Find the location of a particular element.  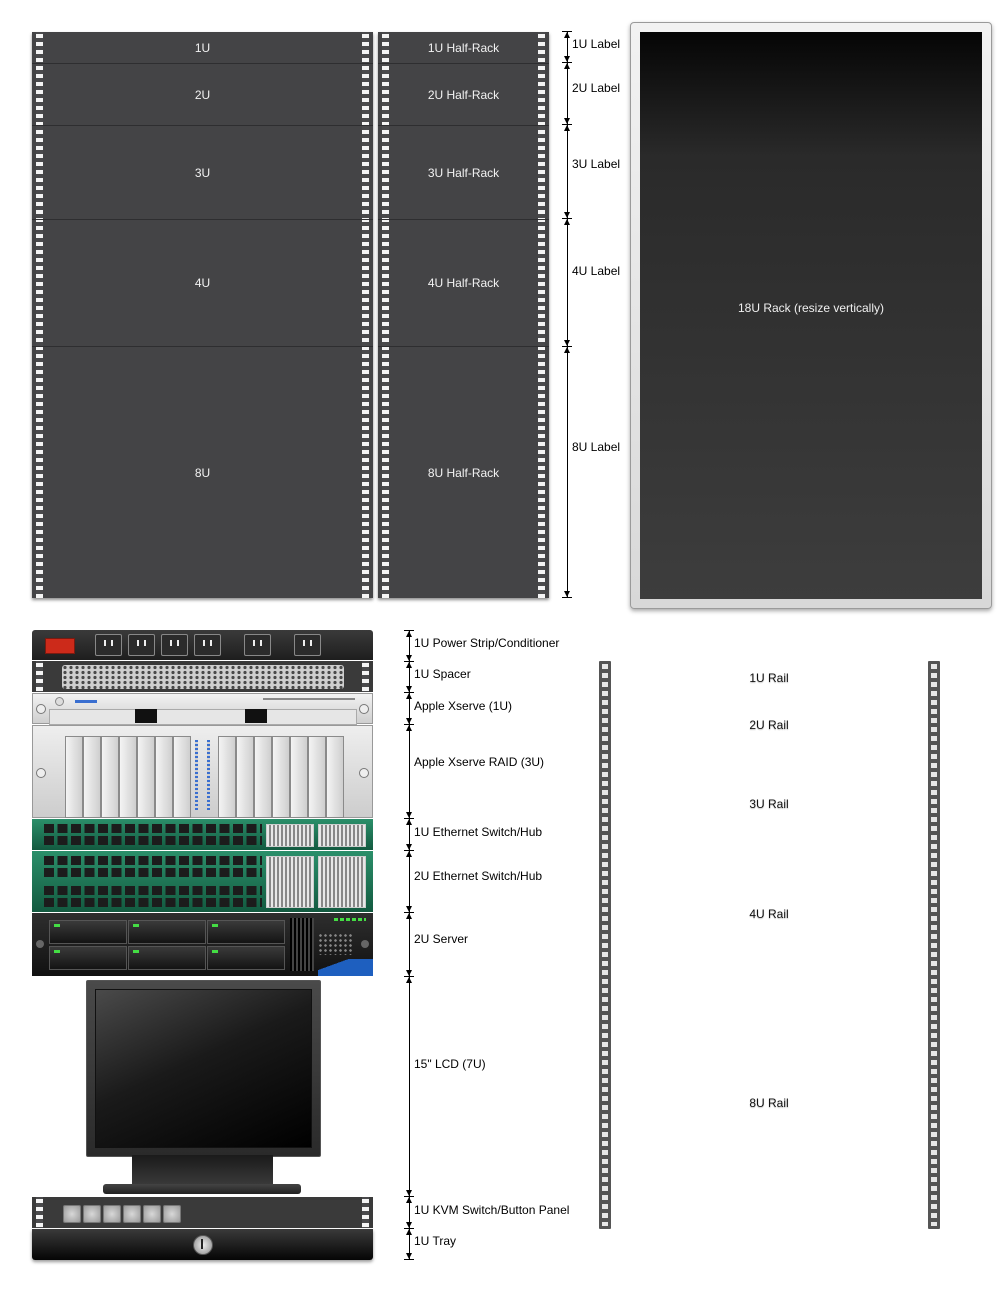

device-label-spacer: 1U Spacer is located at coordinates (442, 674).